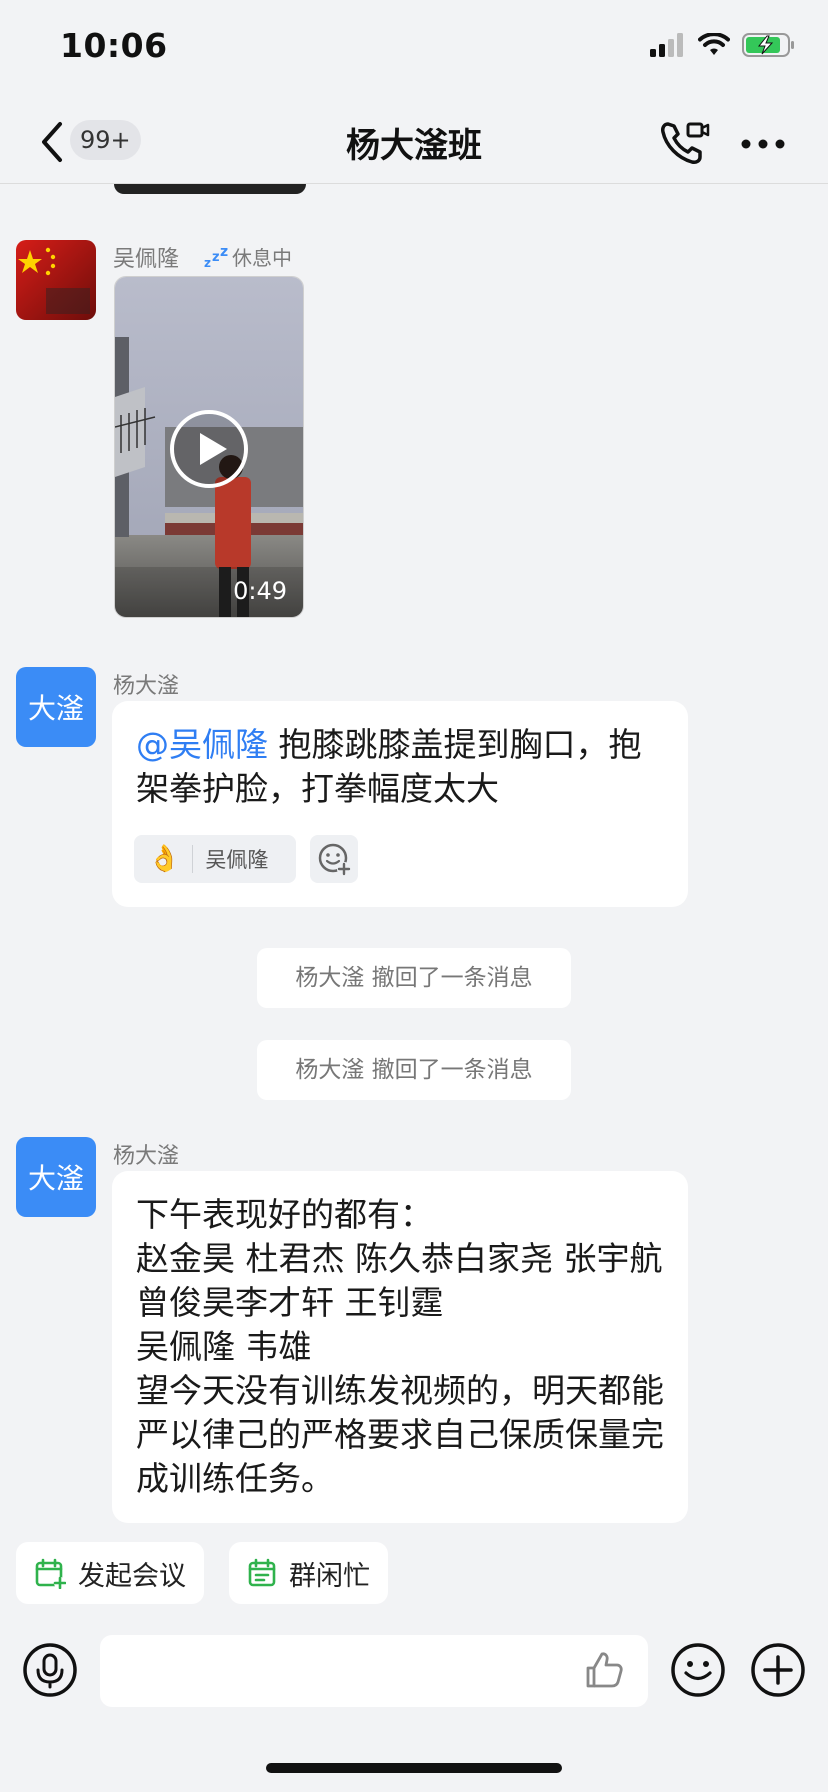 The height and width of the screenshot is (1792, 828). I want to click on message-text: @吴佩隆 抱膝跳膝盖提到胸口，抱架拳护脸，打拳幅度太大, so click(401, 767).